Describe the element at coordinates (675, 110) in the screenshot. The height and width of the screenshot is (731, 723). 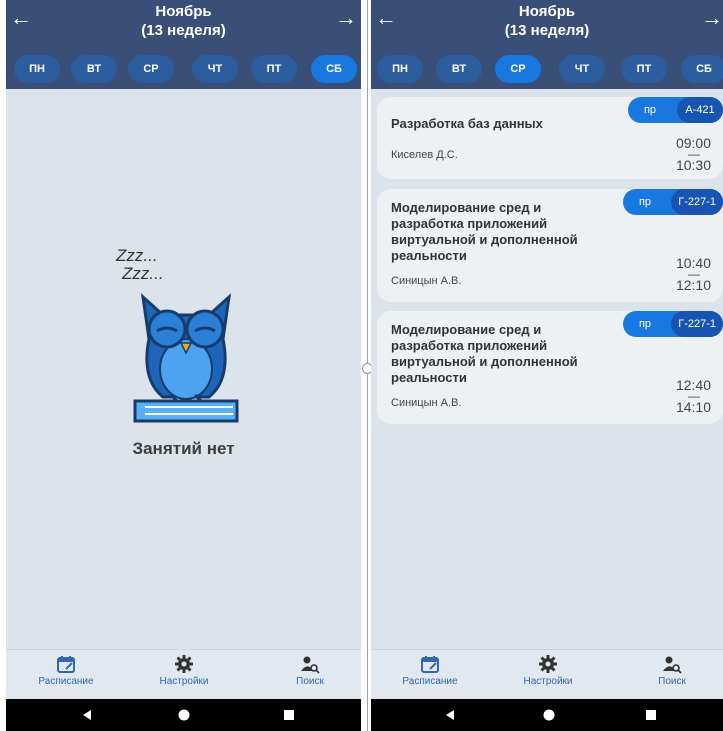
I see `lesson-badge: пр А-421` at that location.